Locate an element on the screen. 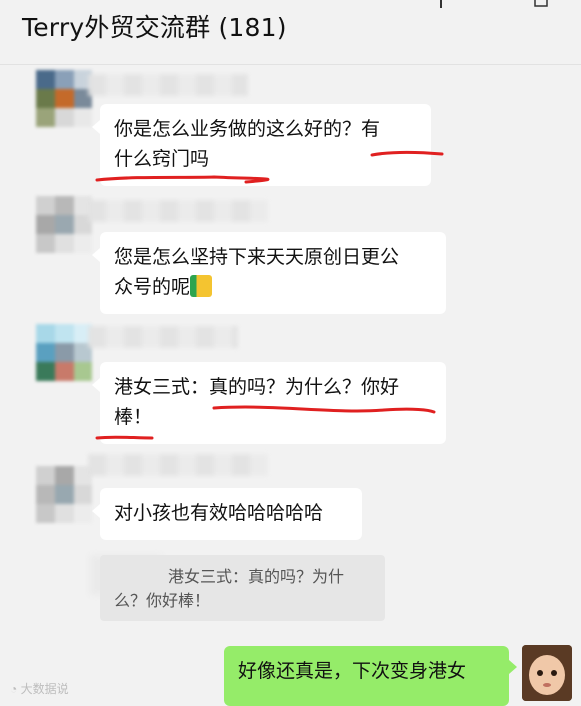 Image resolution: width=581 pixels, height=706 pixels. watermark-text: 大数据说 is located at coordinates (44, 689).